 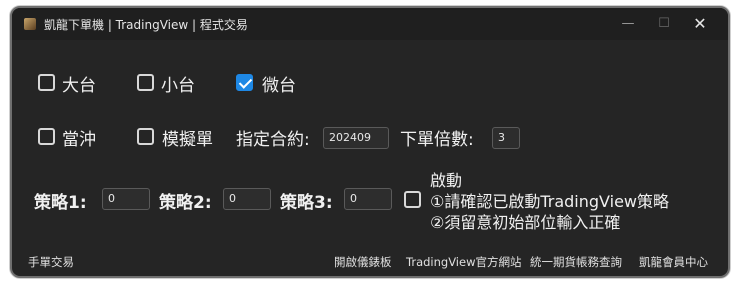 What do you see at coordinates (79, 86) in the screenshot?
I see `big-contract-label: 大台` at bounding box center [79, 86].